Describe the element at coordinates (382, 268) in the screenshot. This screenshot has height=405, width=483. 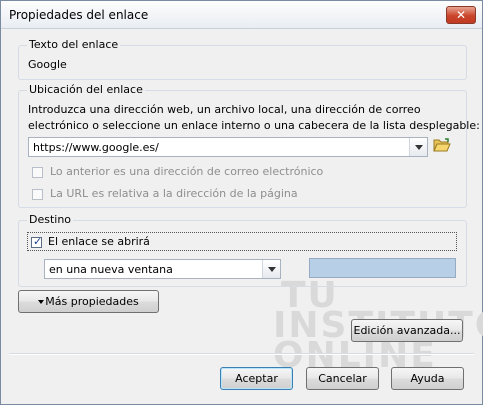
I see `target-name-field` at that location.